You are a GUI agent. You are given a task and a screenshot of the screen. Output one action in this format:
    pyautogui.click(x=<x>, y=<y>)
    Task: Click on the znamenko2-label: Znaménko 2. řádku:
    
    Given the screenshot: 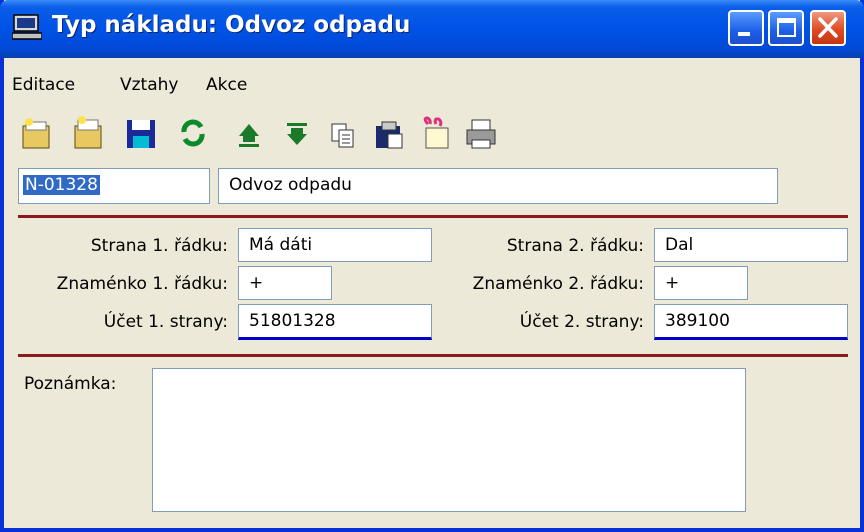 What is the action you would take?
    pyautogui.click(x=558, y=284)
    